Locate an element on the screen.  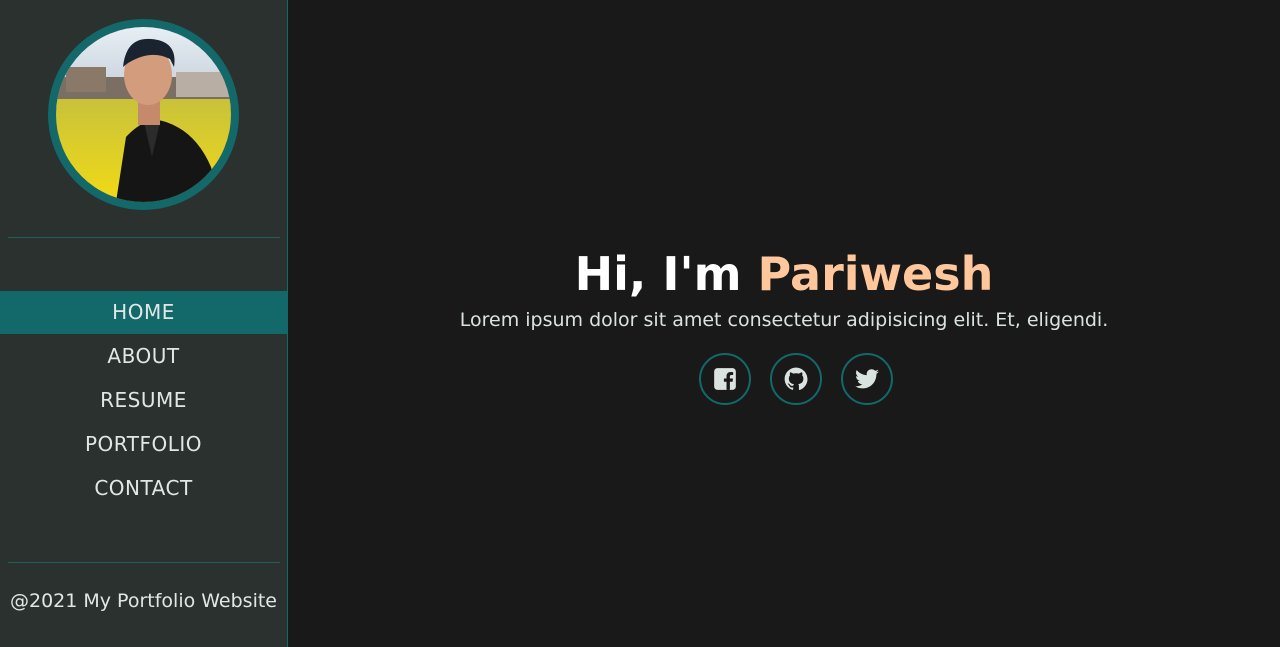
github-icon is located at coordinates (796, 378).